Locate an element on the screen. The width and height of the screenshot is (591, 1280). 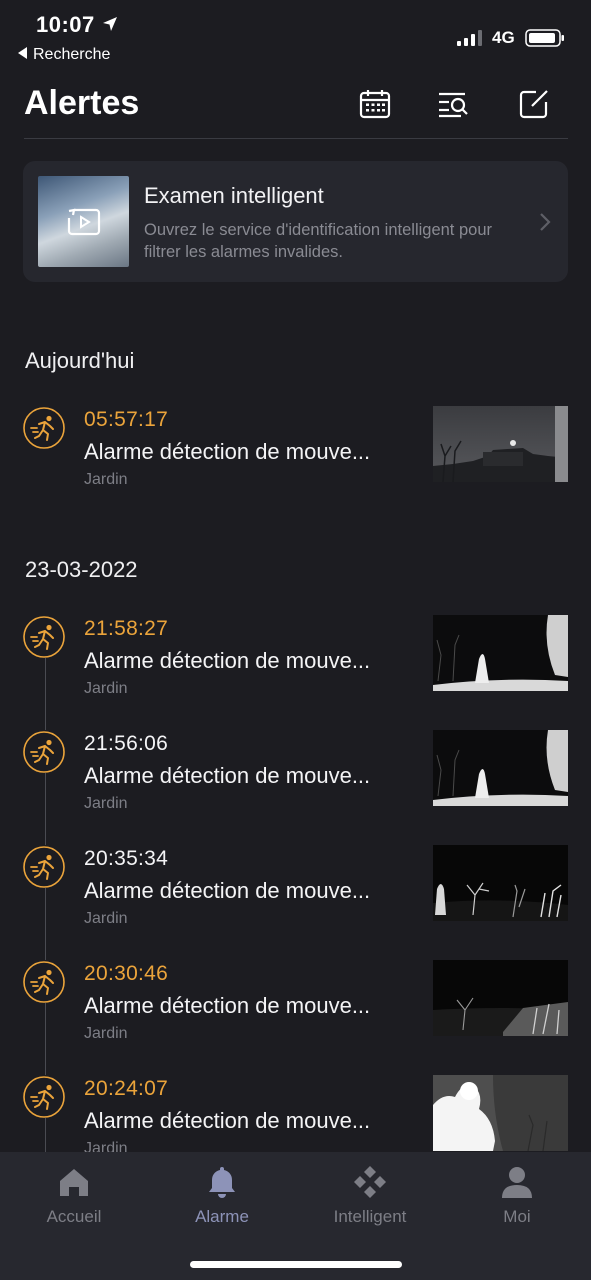
alert-time: 20:35:34 is located at coordinates (126, 858).